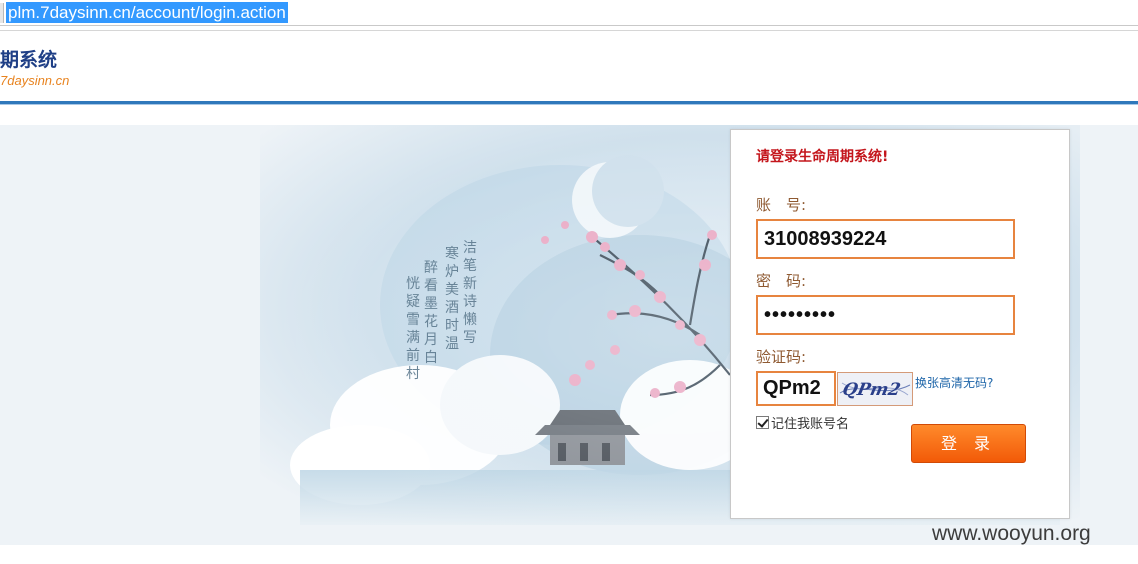 The image size is (1138, 564). I want to click on url-text: plm.7daysinn.cn/account/login.action, so click(147, 12).